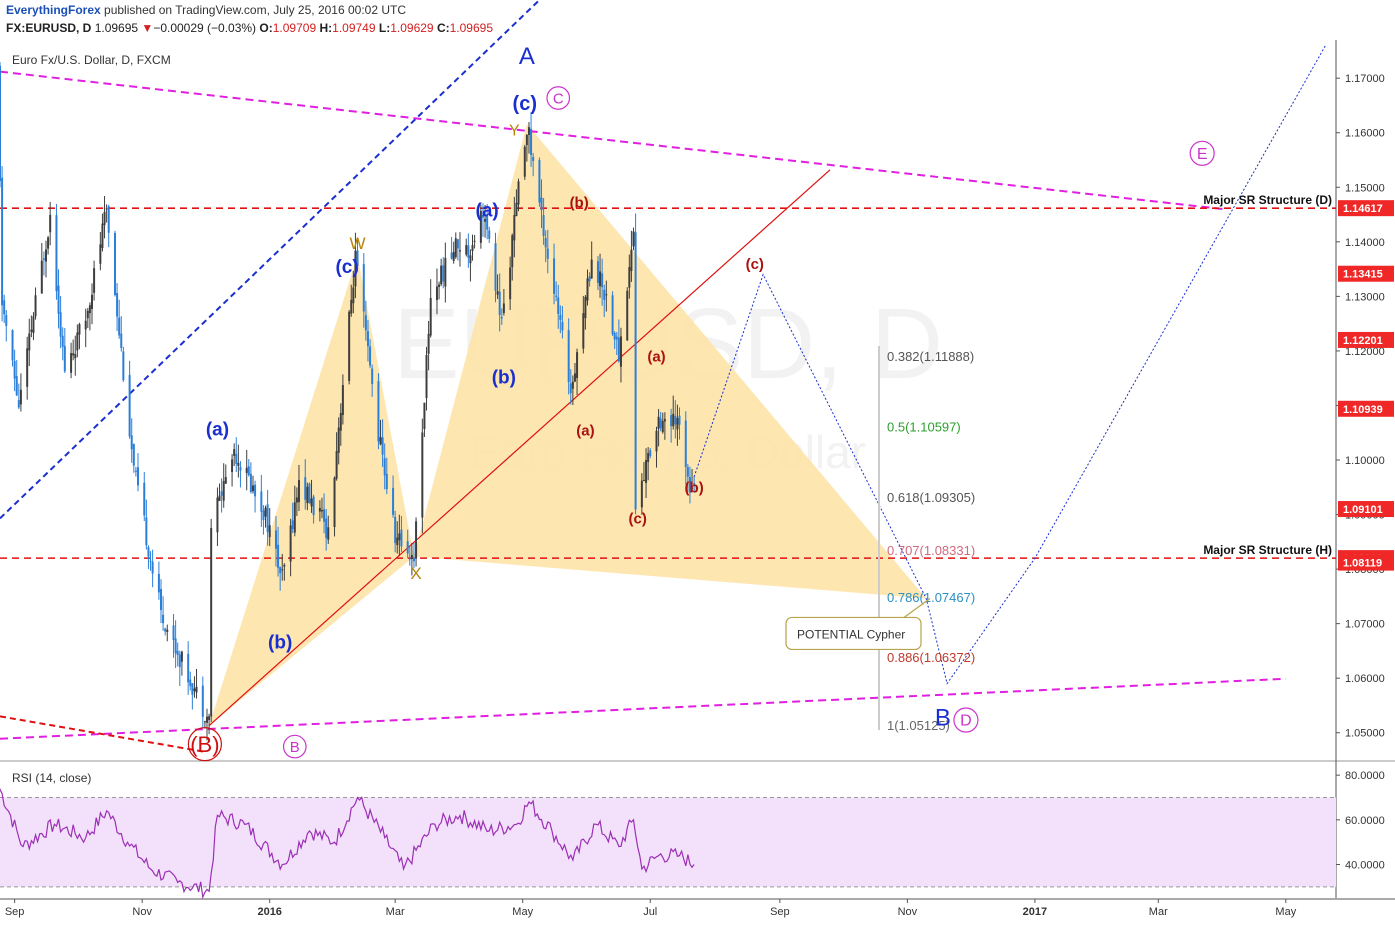  I want to click on price-marker-label: 1.13415, so click(1363, 275).